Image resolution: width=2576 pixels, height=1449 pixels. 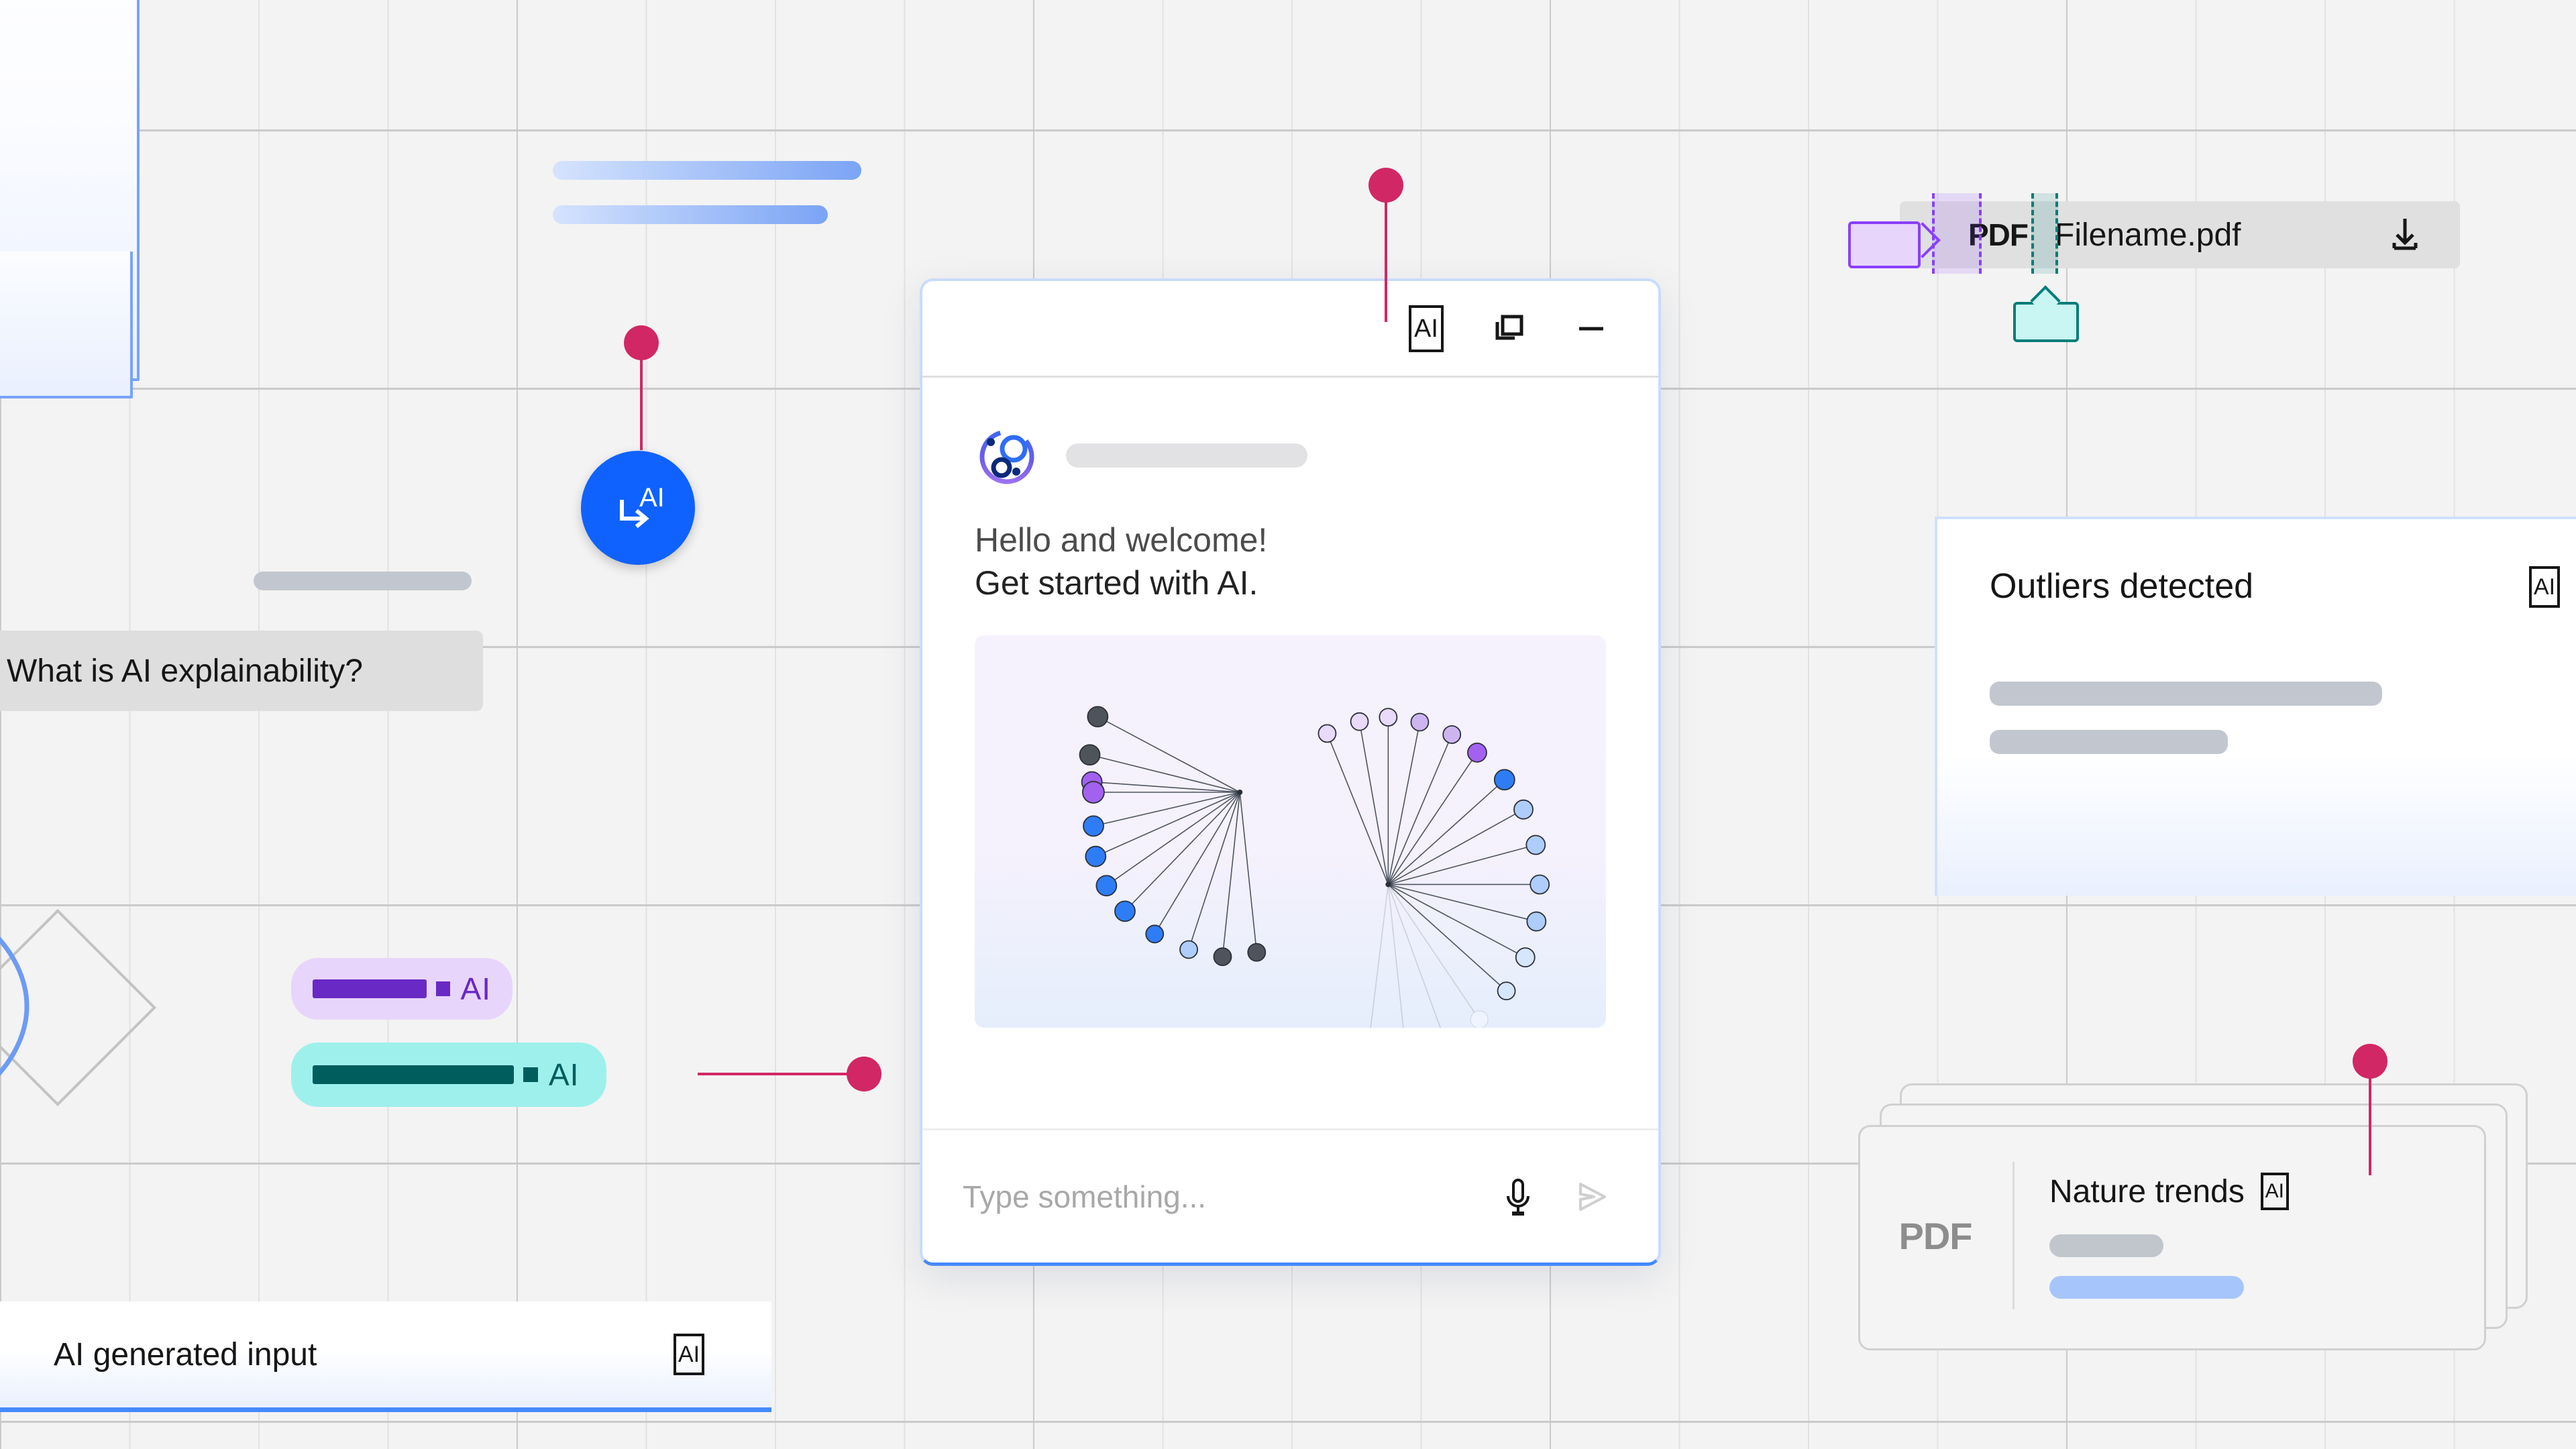 I want to click on microphone-icon, so click(x=1518, y=1197).